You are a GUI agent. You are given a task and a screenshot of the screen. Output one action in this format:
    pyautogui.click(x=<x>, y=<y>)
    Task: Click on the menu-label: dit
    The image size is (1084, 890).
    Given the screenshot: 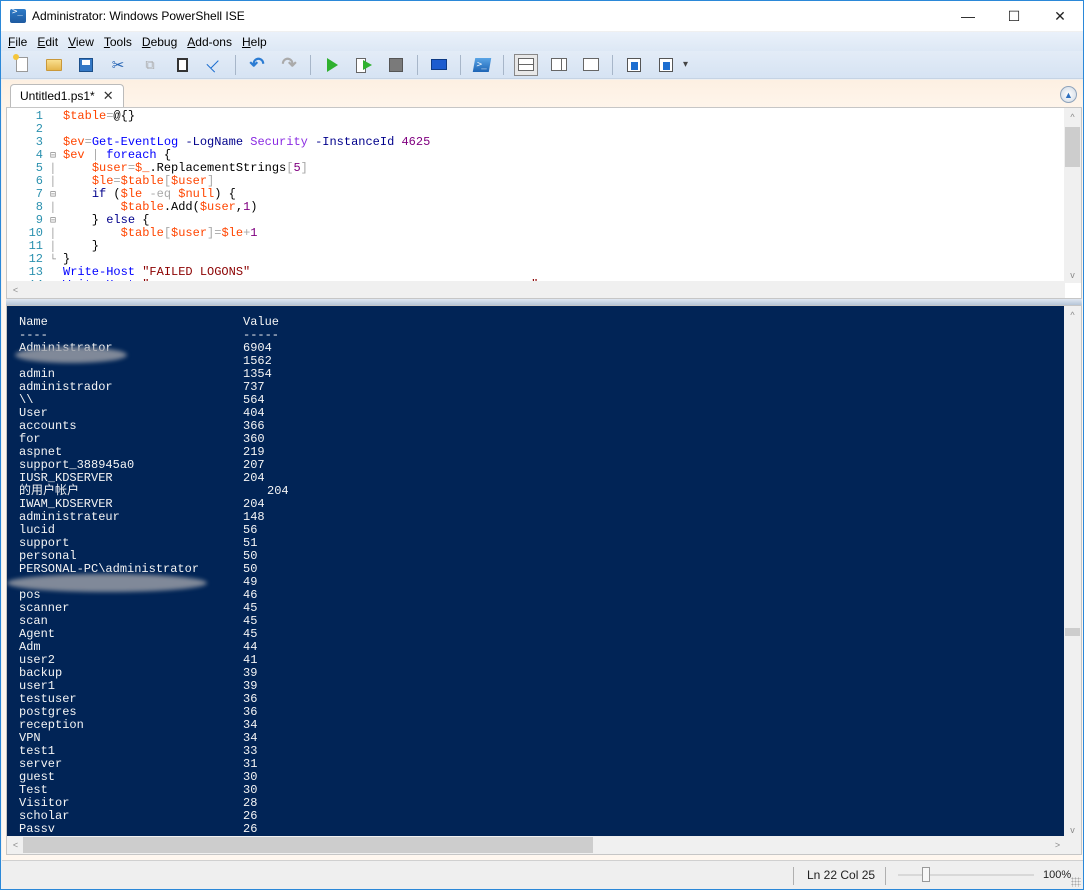 What is the action you would take?
    pyautogui.click(x=52, y=41)
    